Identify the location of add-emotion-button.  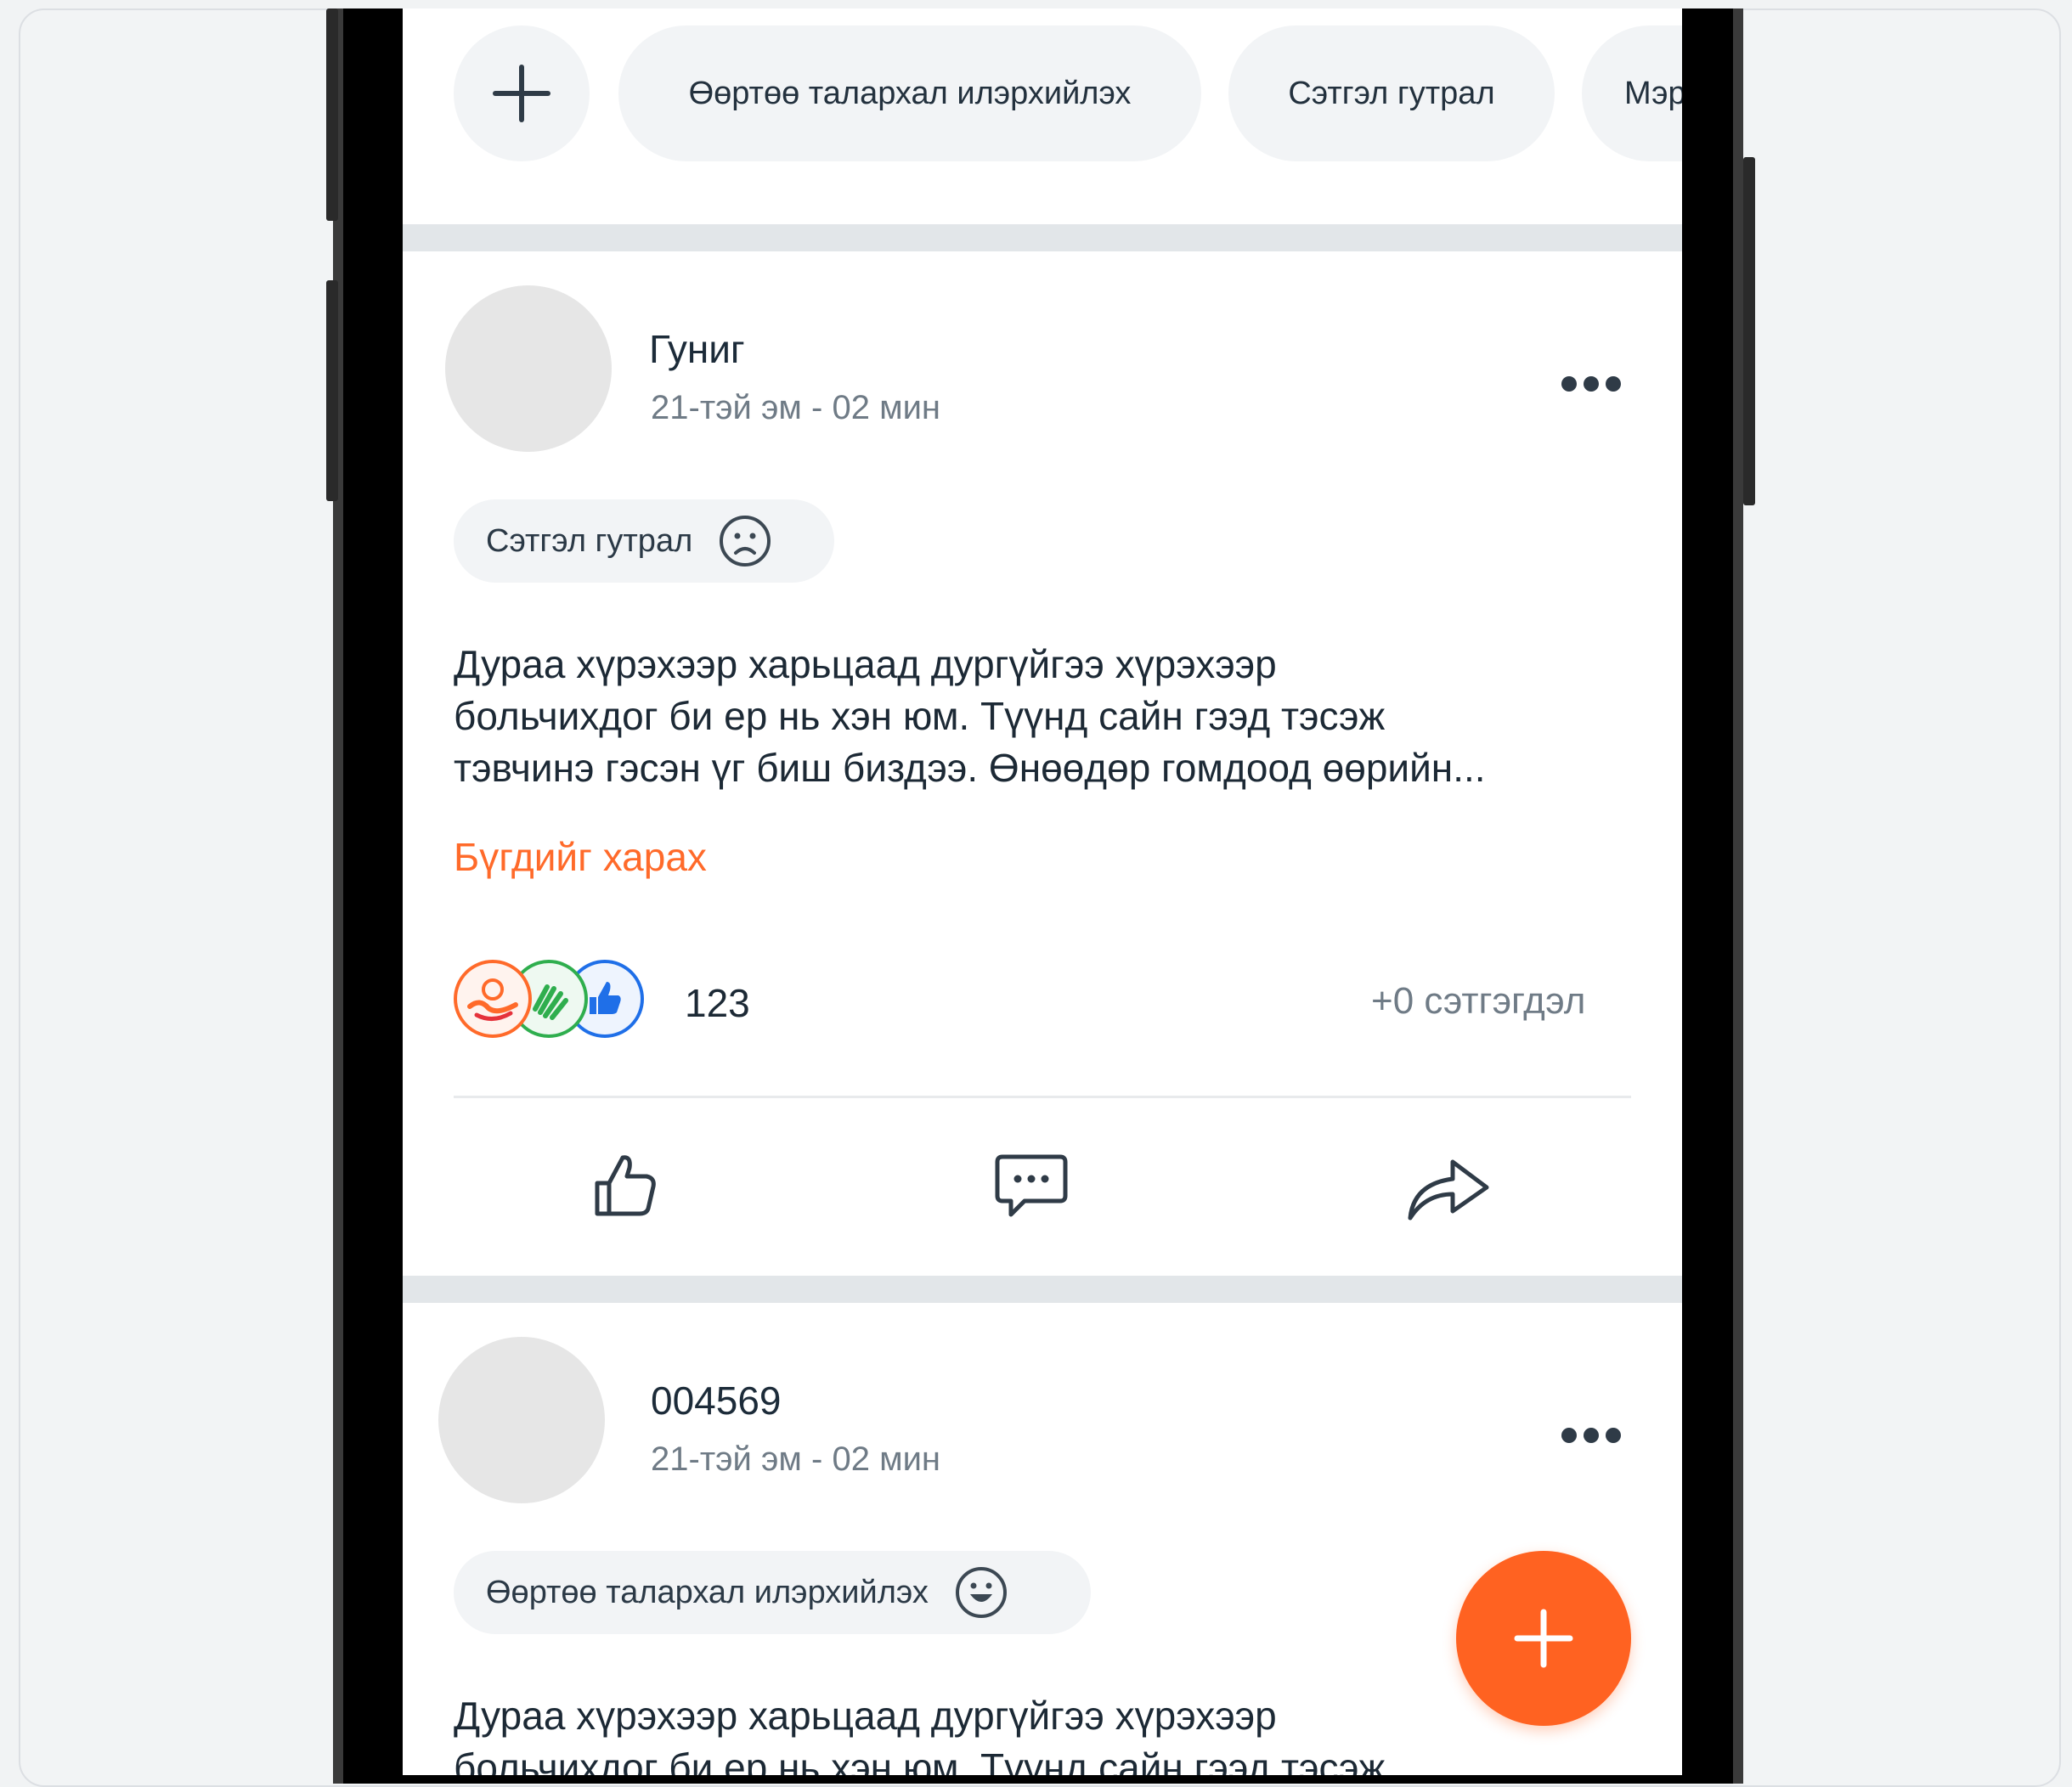
(522, 93).